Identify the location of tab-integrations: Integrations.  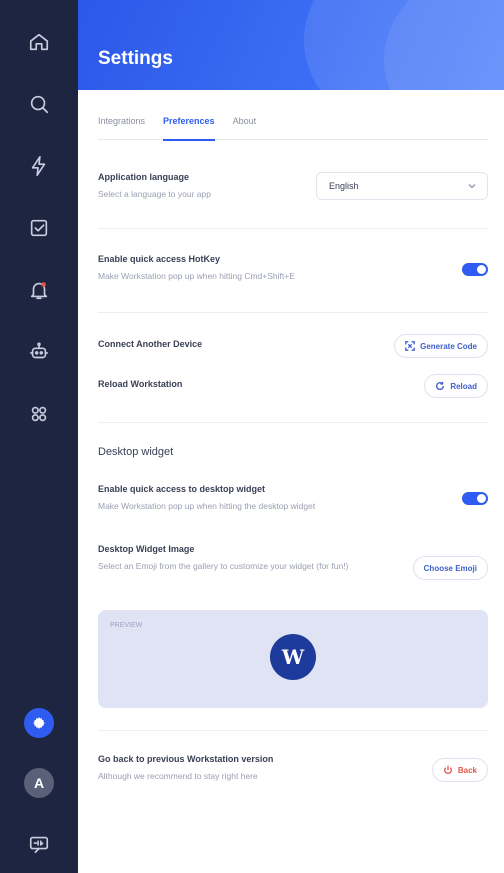
(121, 126).